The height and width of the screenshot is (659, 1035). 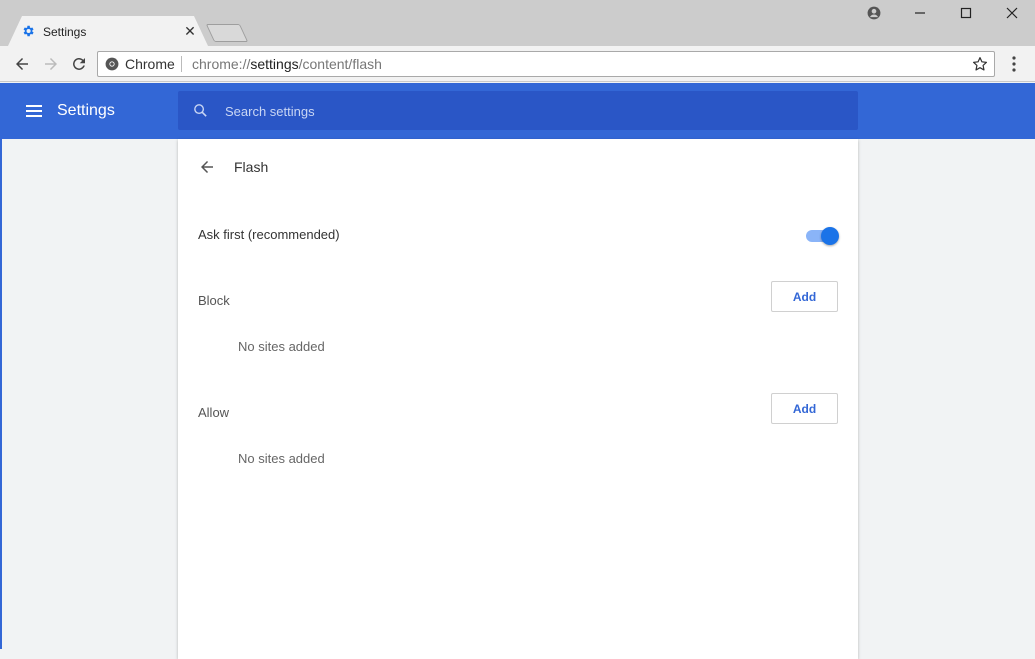 What do you see at coordinates (28, 31) in the screenshot?
I see `gear-icon` at bounding box center [28, 31].